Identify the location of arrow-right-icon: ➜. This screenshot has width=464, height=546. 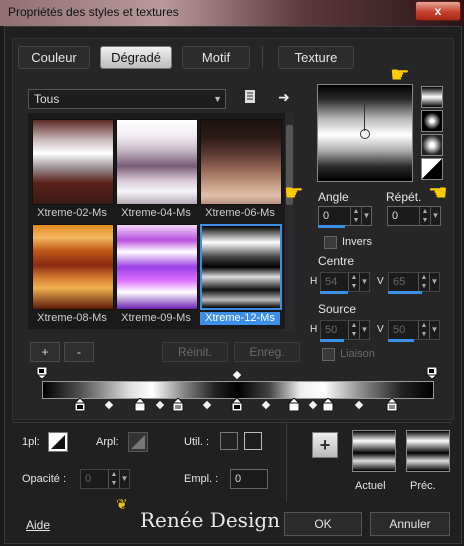
(285, 97).